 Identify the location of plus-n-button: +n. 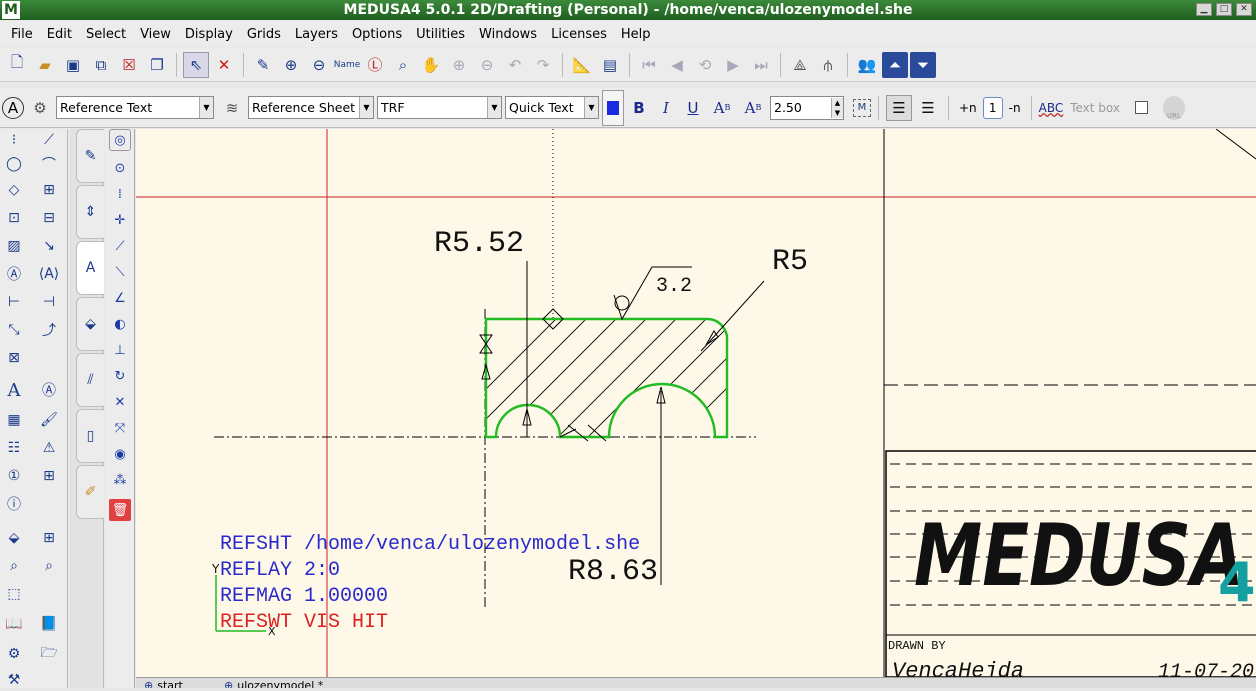
(968, 108).